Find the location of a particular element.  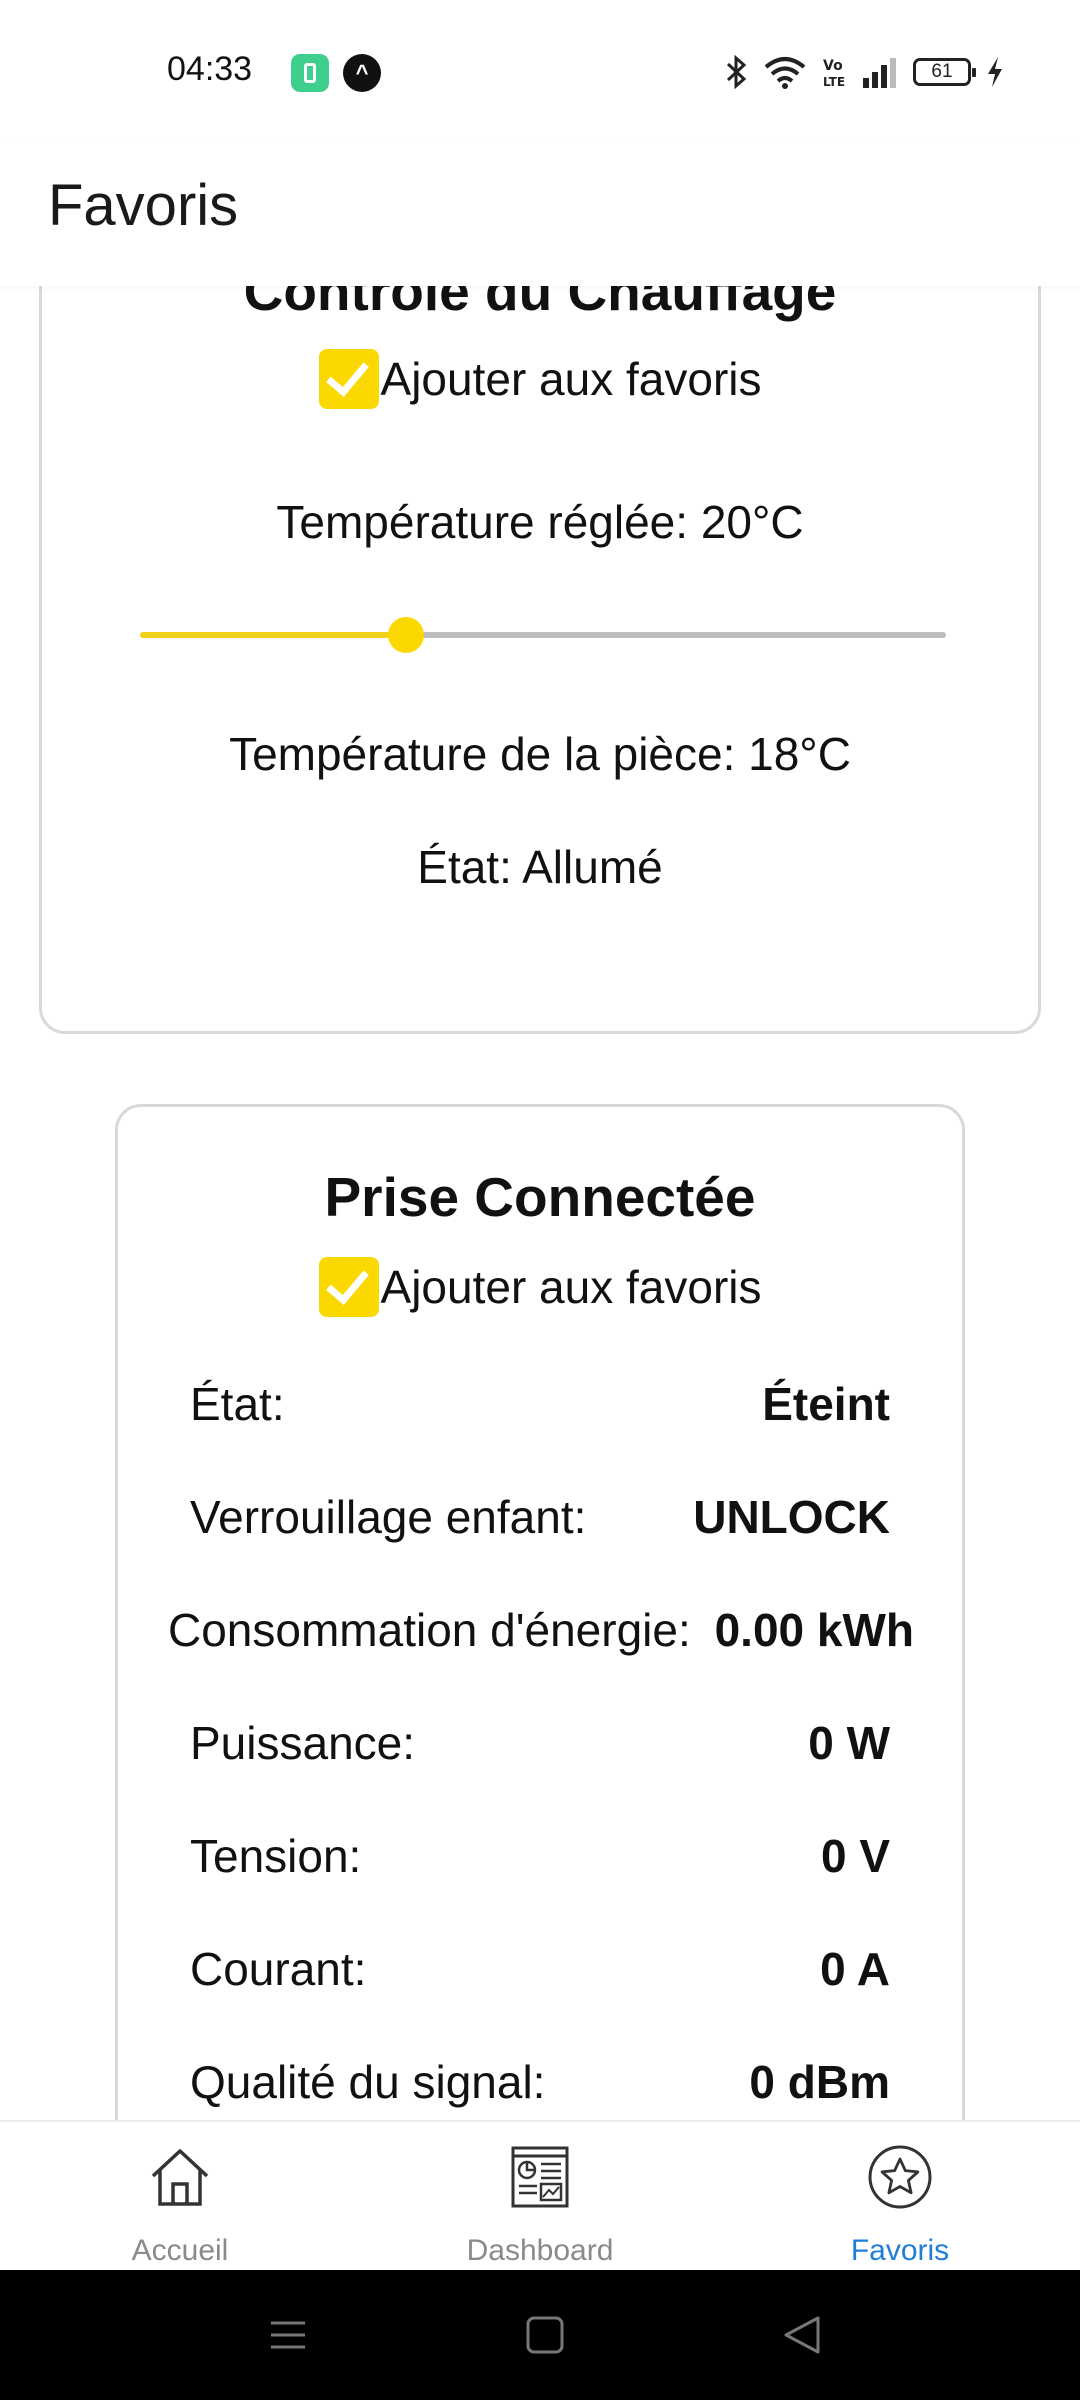

row-value: 0 A is located at coordinates (855, 1969).